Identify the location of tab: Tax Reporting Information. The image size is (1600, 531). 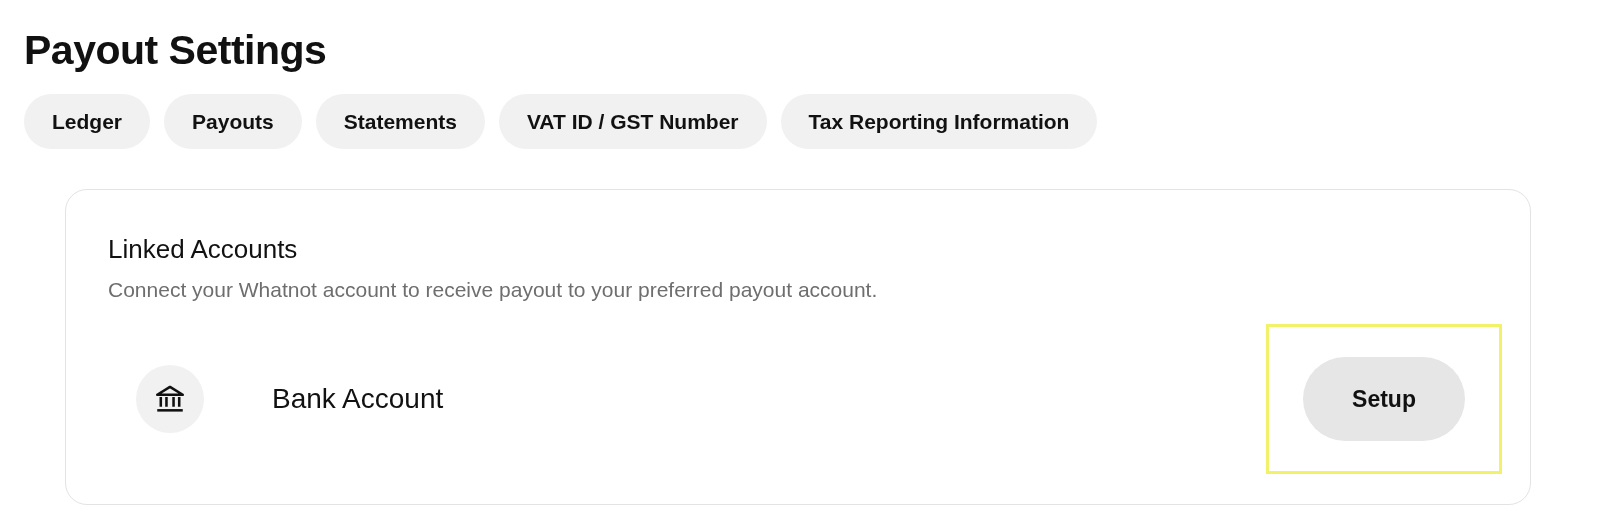
(939, 121).